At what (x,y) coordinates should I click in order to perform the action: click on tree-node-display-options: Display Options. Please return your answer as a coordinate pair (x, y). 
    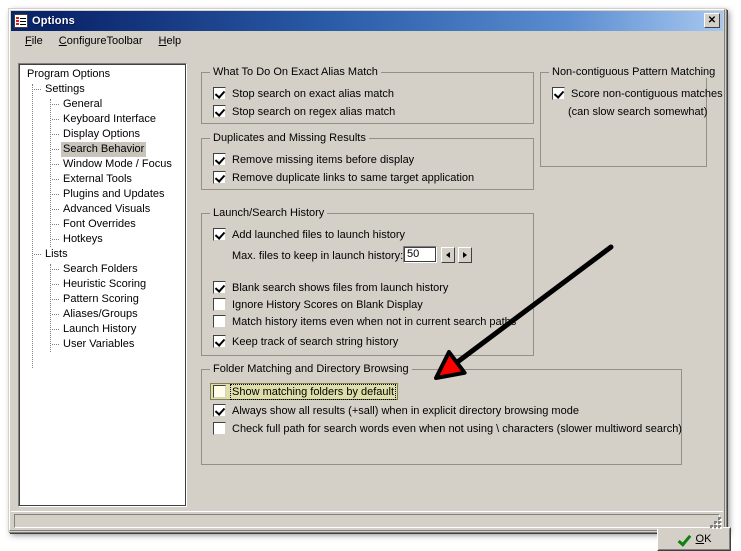
    Looking at the image, I should click on (103, 134).